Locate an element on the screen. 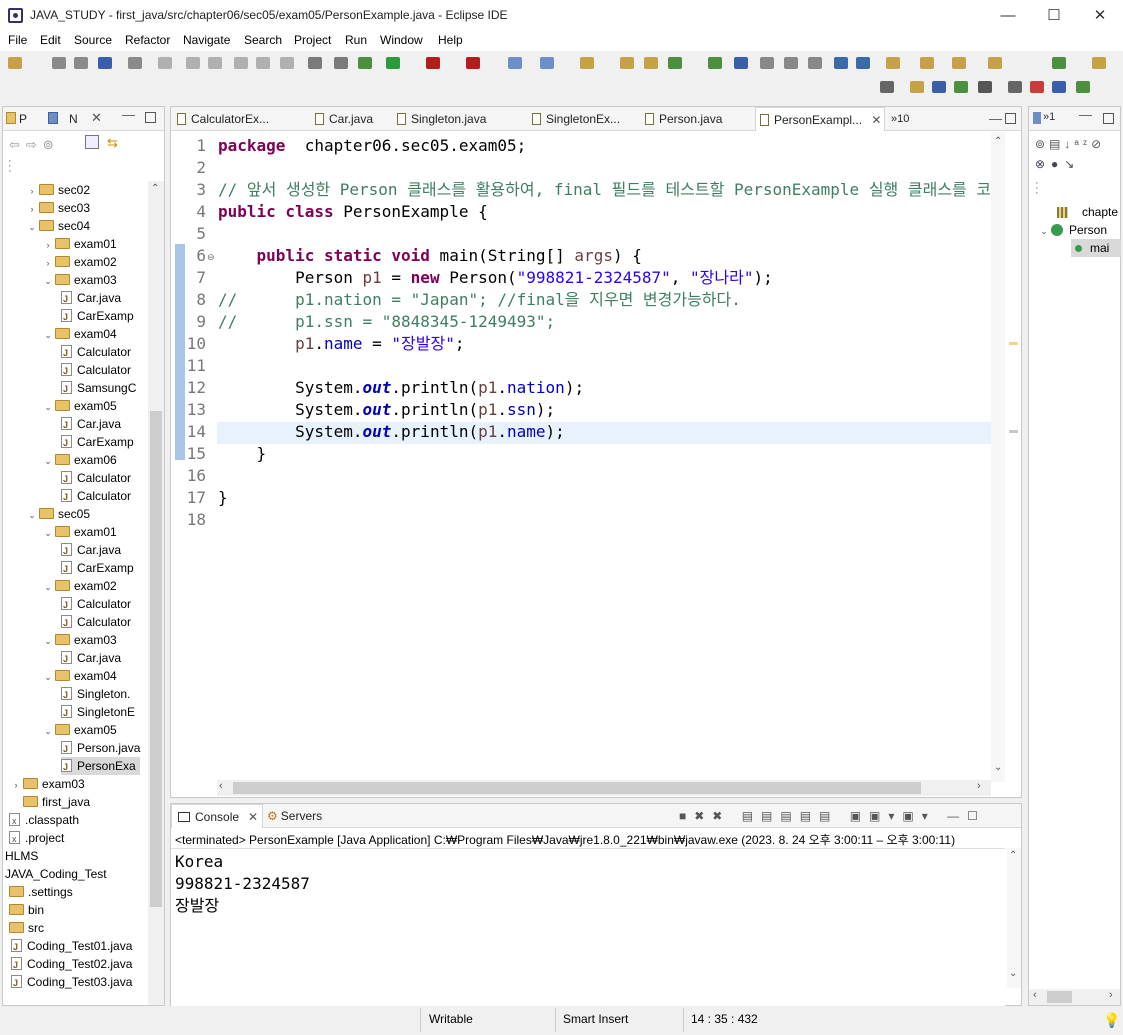  maximize-editor-icon is located at coordinates (1010, 118).